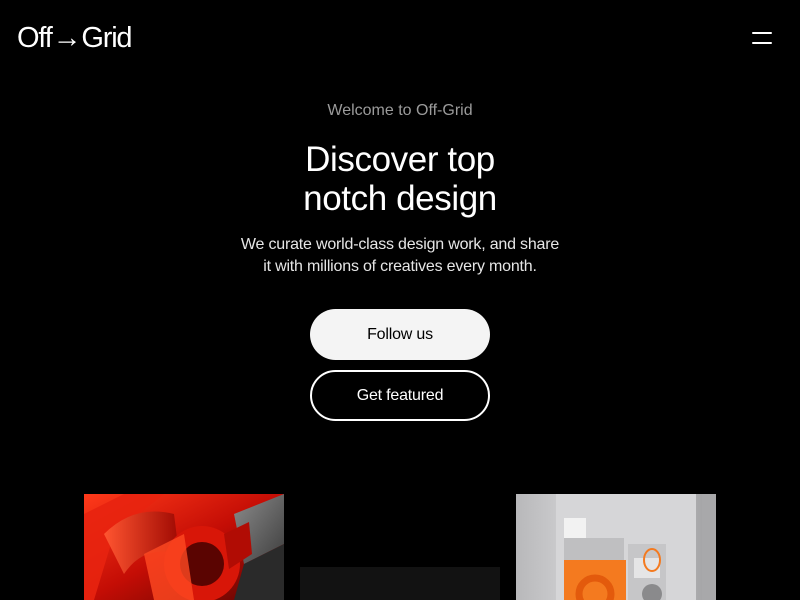 The height and width of the screenshot is (600, 800). I want to click on gallery-item-orange-render, so click(616, 547).